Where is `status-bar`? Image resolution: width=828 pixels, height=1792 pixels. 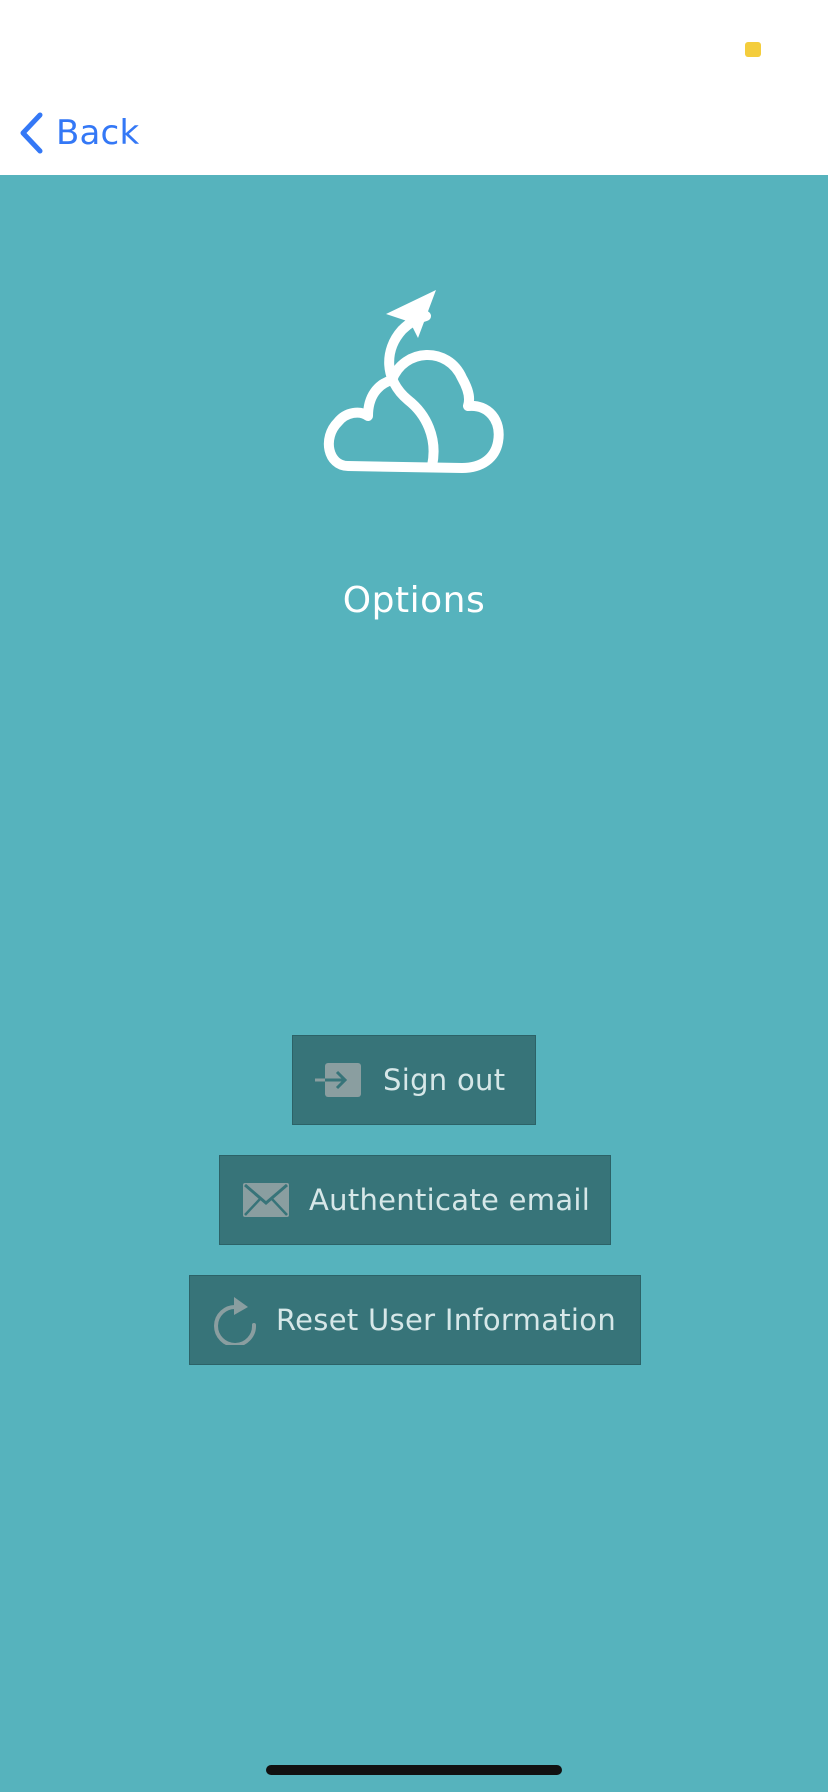 status-bar is located at coordinates (414, 45).